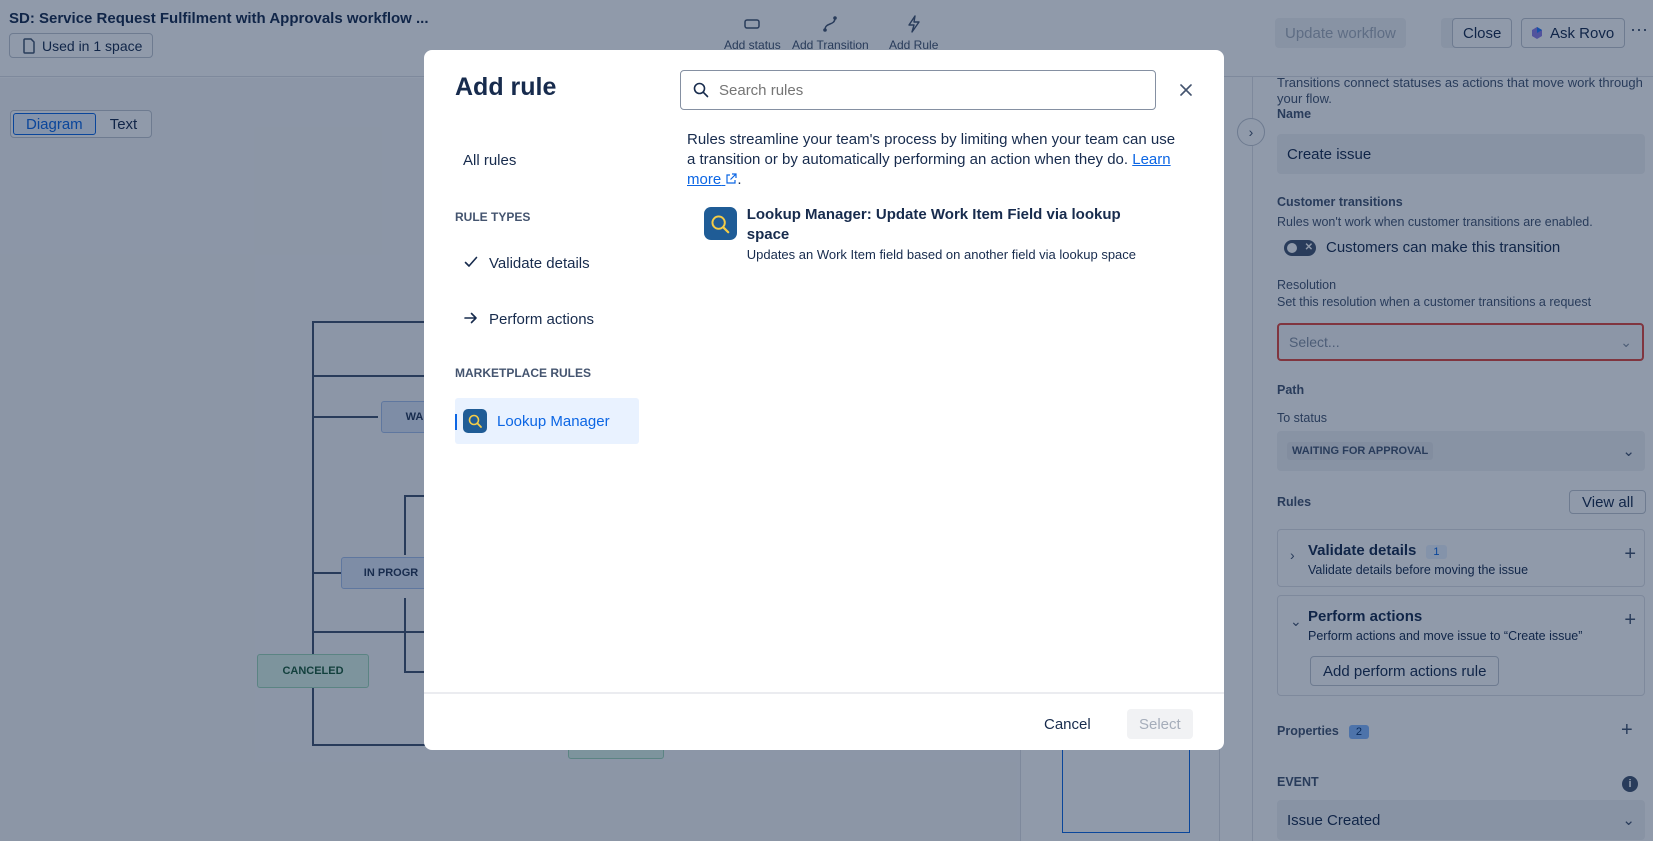 Image resolution: width=1653 pixels, height=841 pixels. I want to click on nav-validate-label: Validate details, so click(539, 263).